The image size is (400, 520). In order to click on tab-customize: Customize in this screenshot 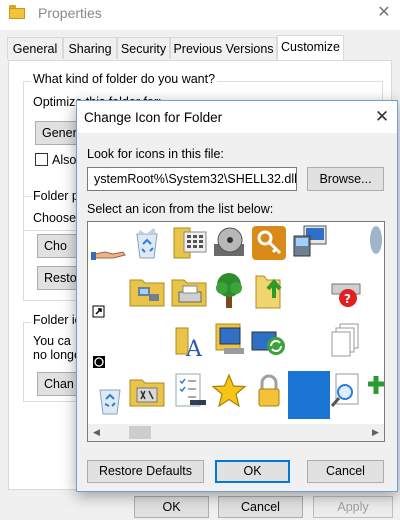, I will do `click(310, 48)`.